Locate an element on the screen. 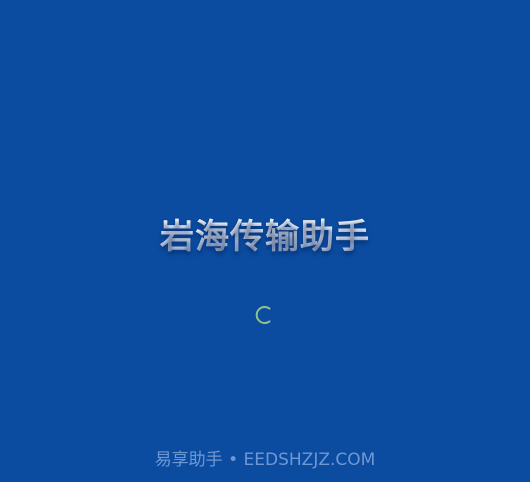 The height and width of the screenshot is (482, 530). footer-watermark: 易享助手 • EEDSHZJZ.COM is located at coordinates (265, 460).